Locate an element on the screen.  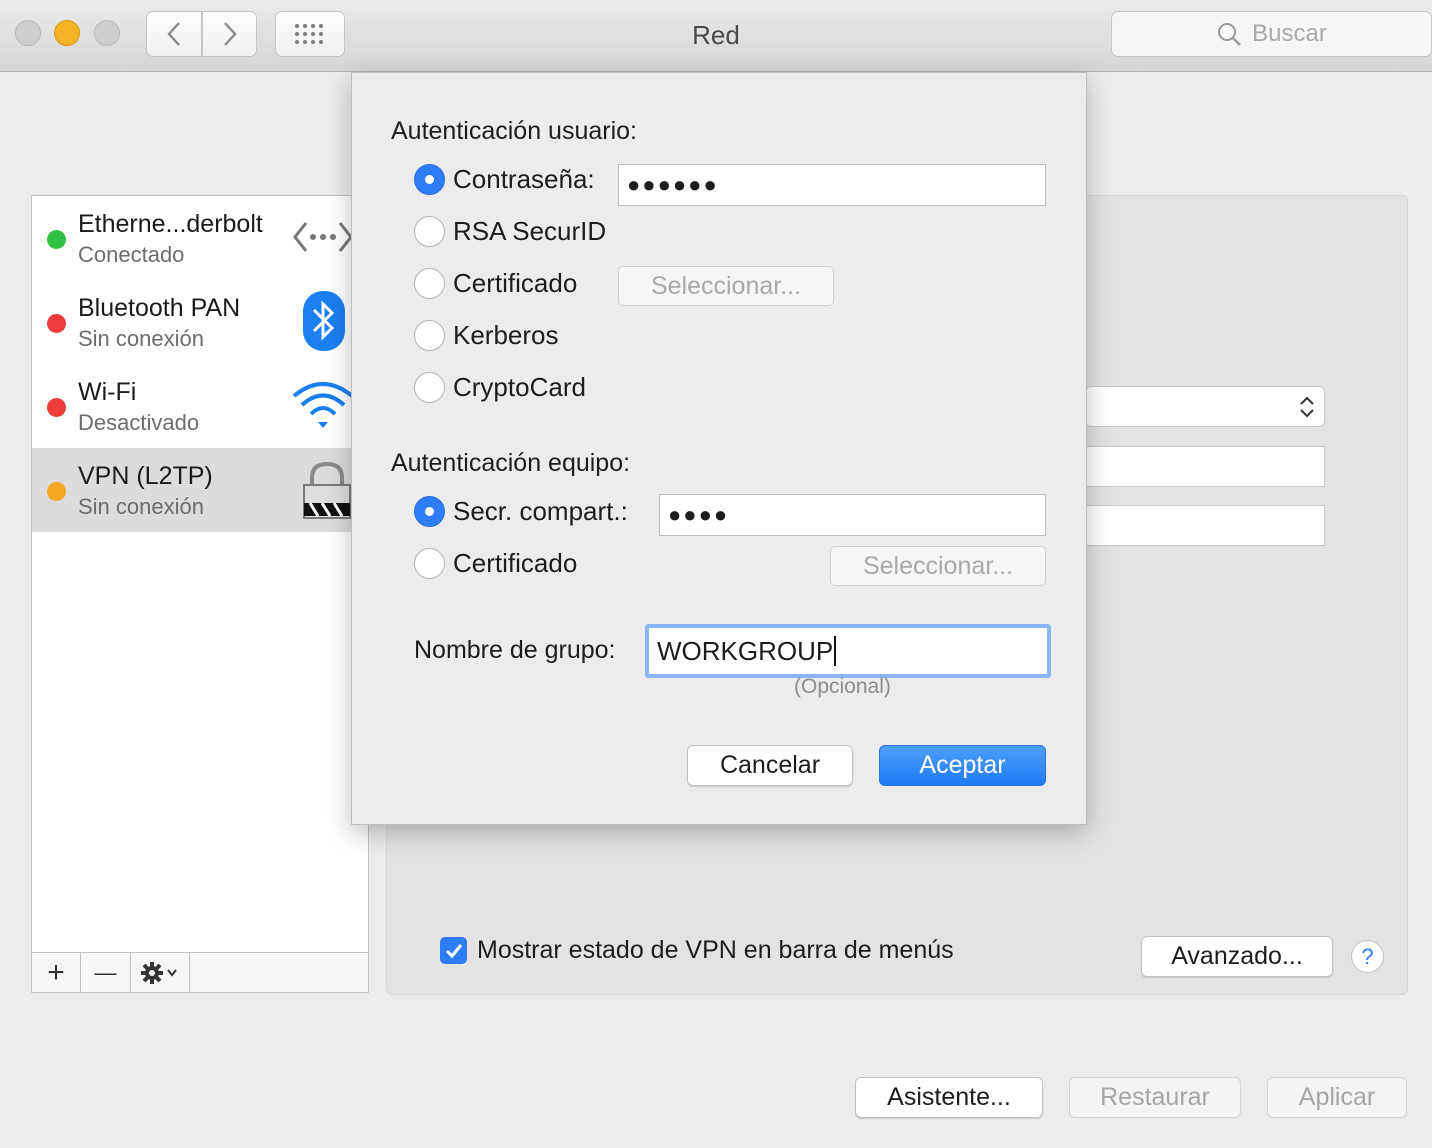
account-name-field is located at coordinates (1205, 525).